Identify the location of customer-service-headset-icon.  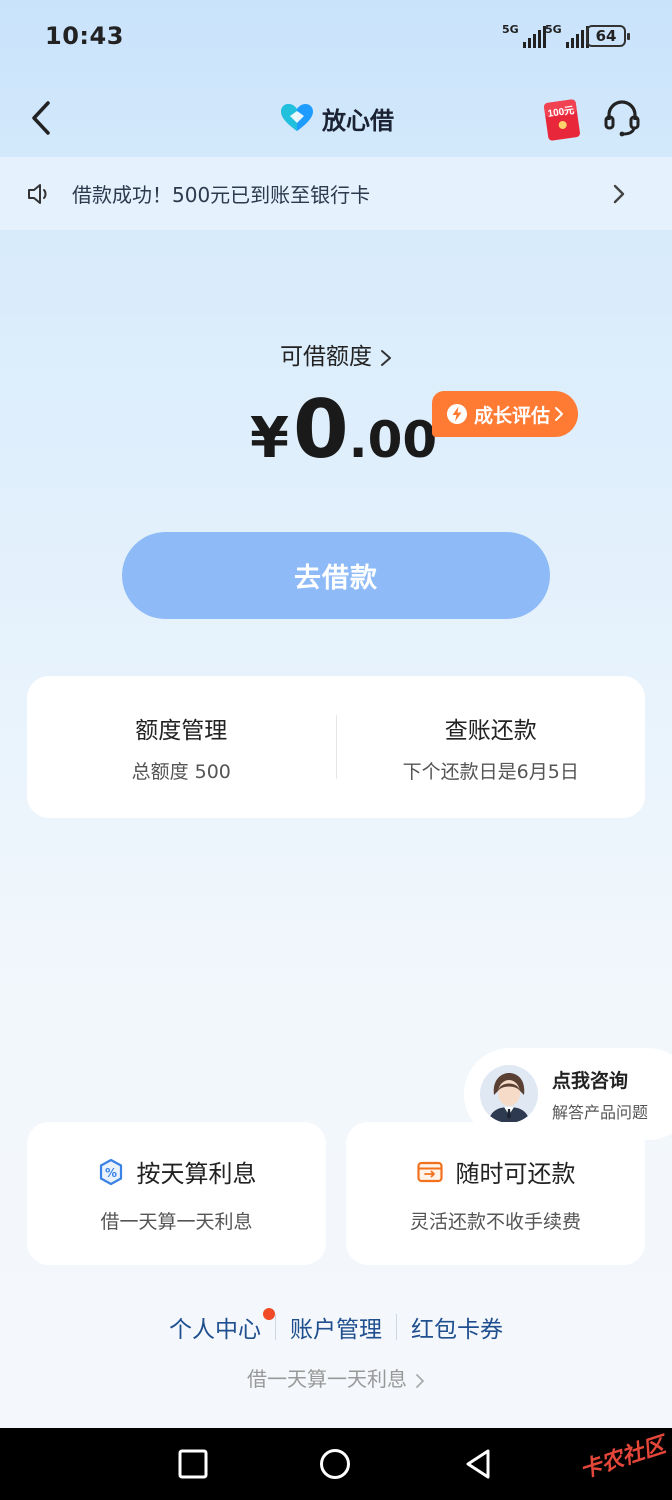
(622, 118).